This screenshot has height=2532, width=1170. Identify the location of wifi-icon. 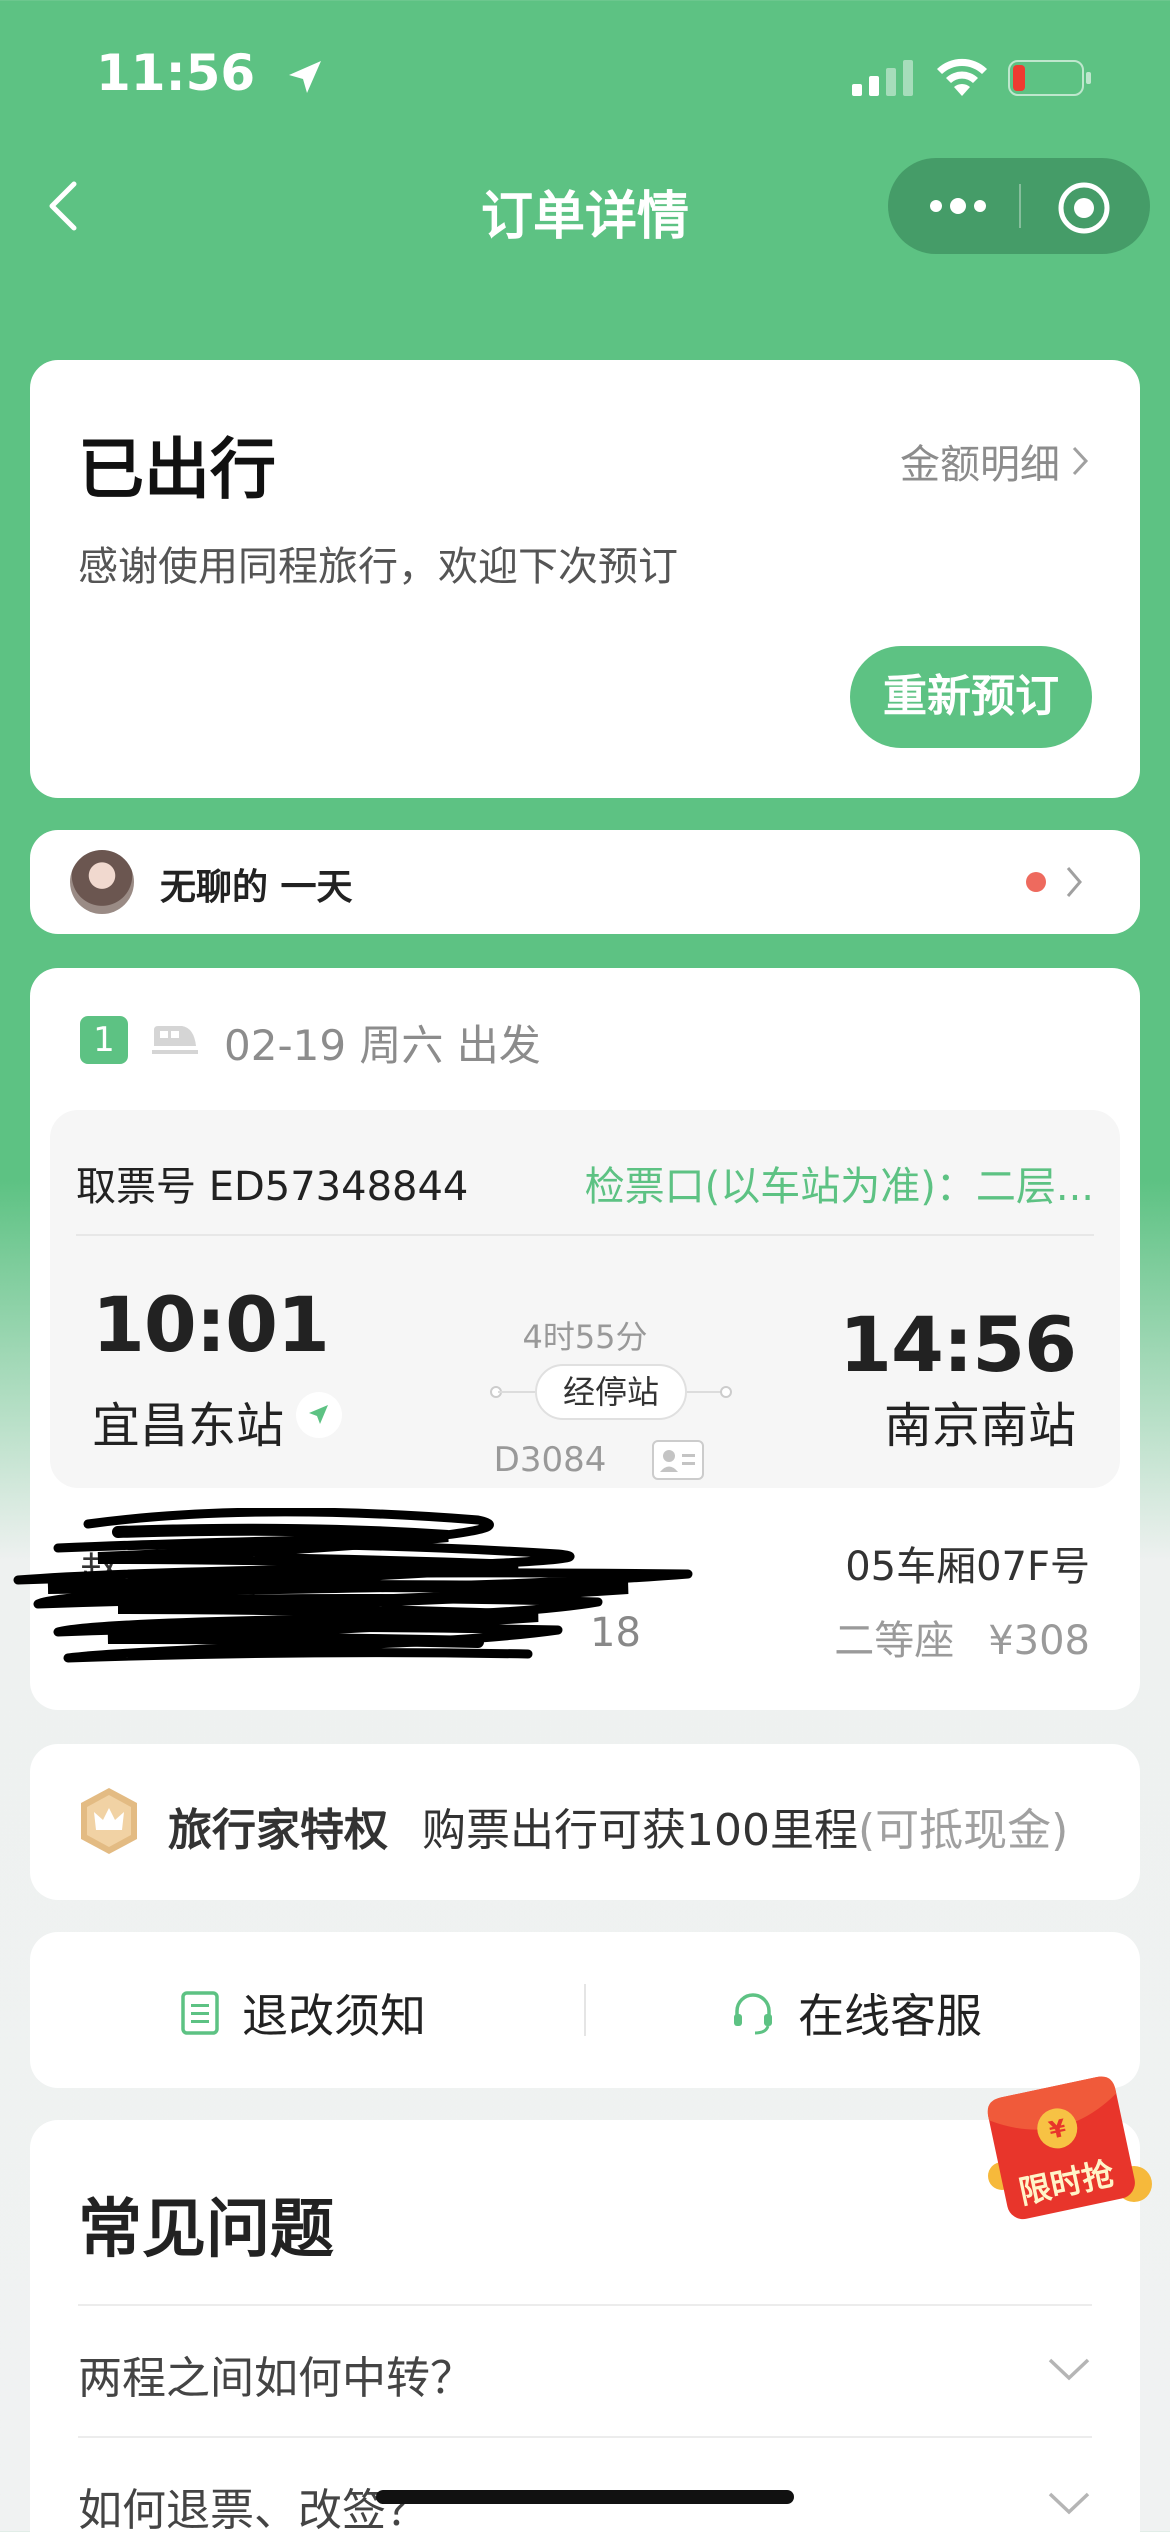
(962, 77).